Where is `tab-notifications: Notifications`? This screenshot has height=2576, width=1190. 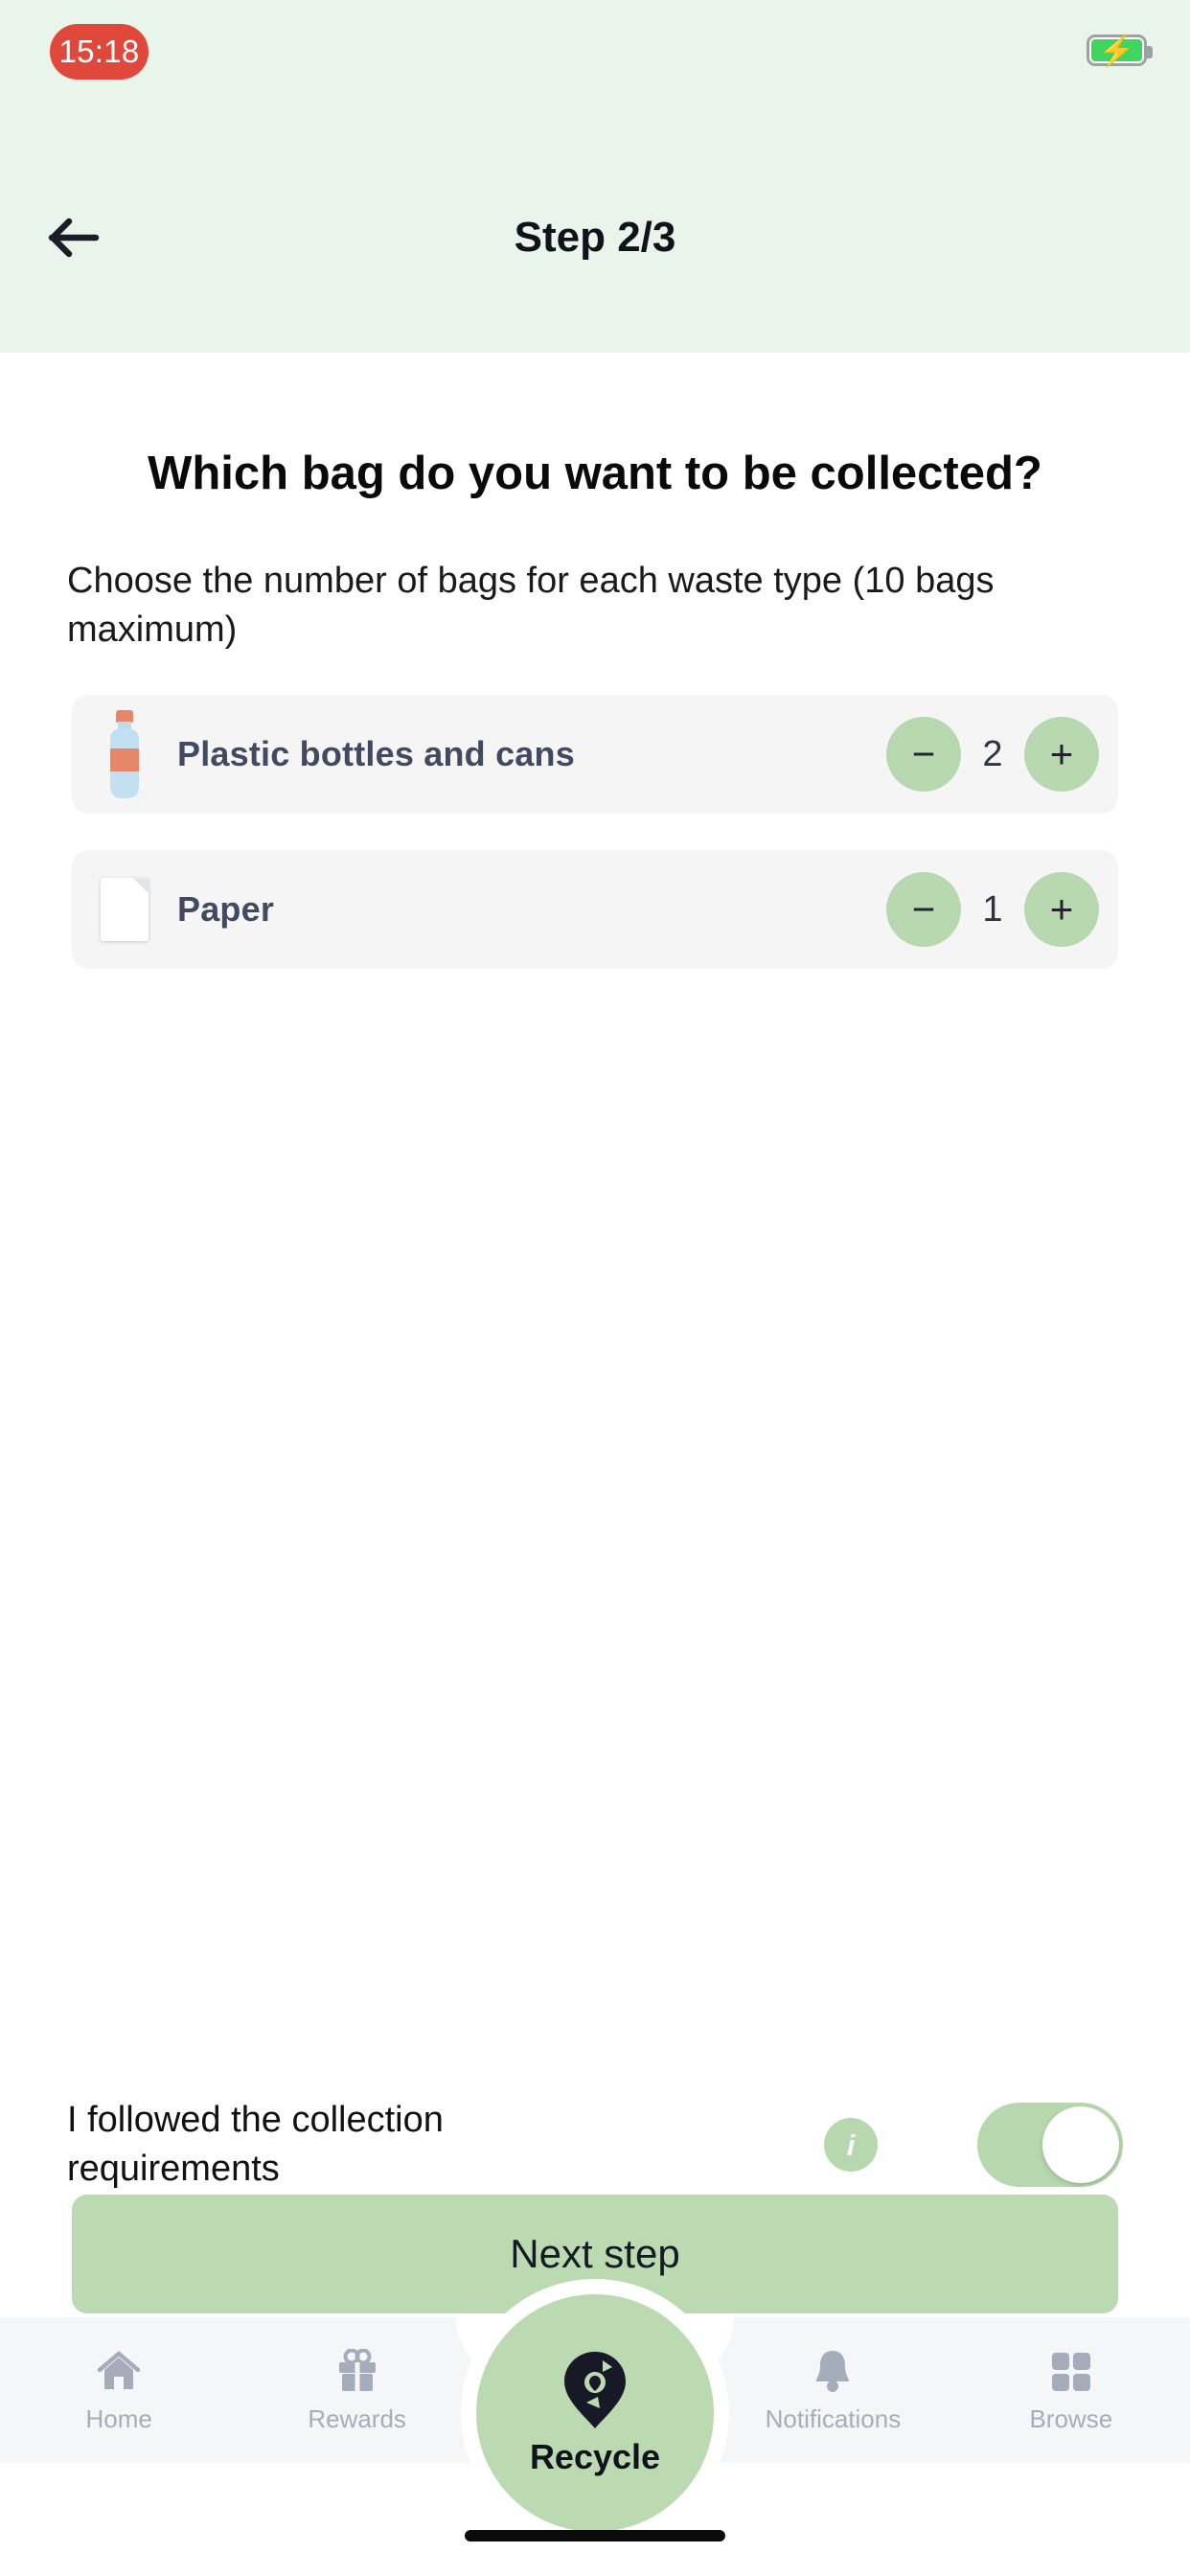 tab-notifications: Notifications is located at coordinates (833, 2390).